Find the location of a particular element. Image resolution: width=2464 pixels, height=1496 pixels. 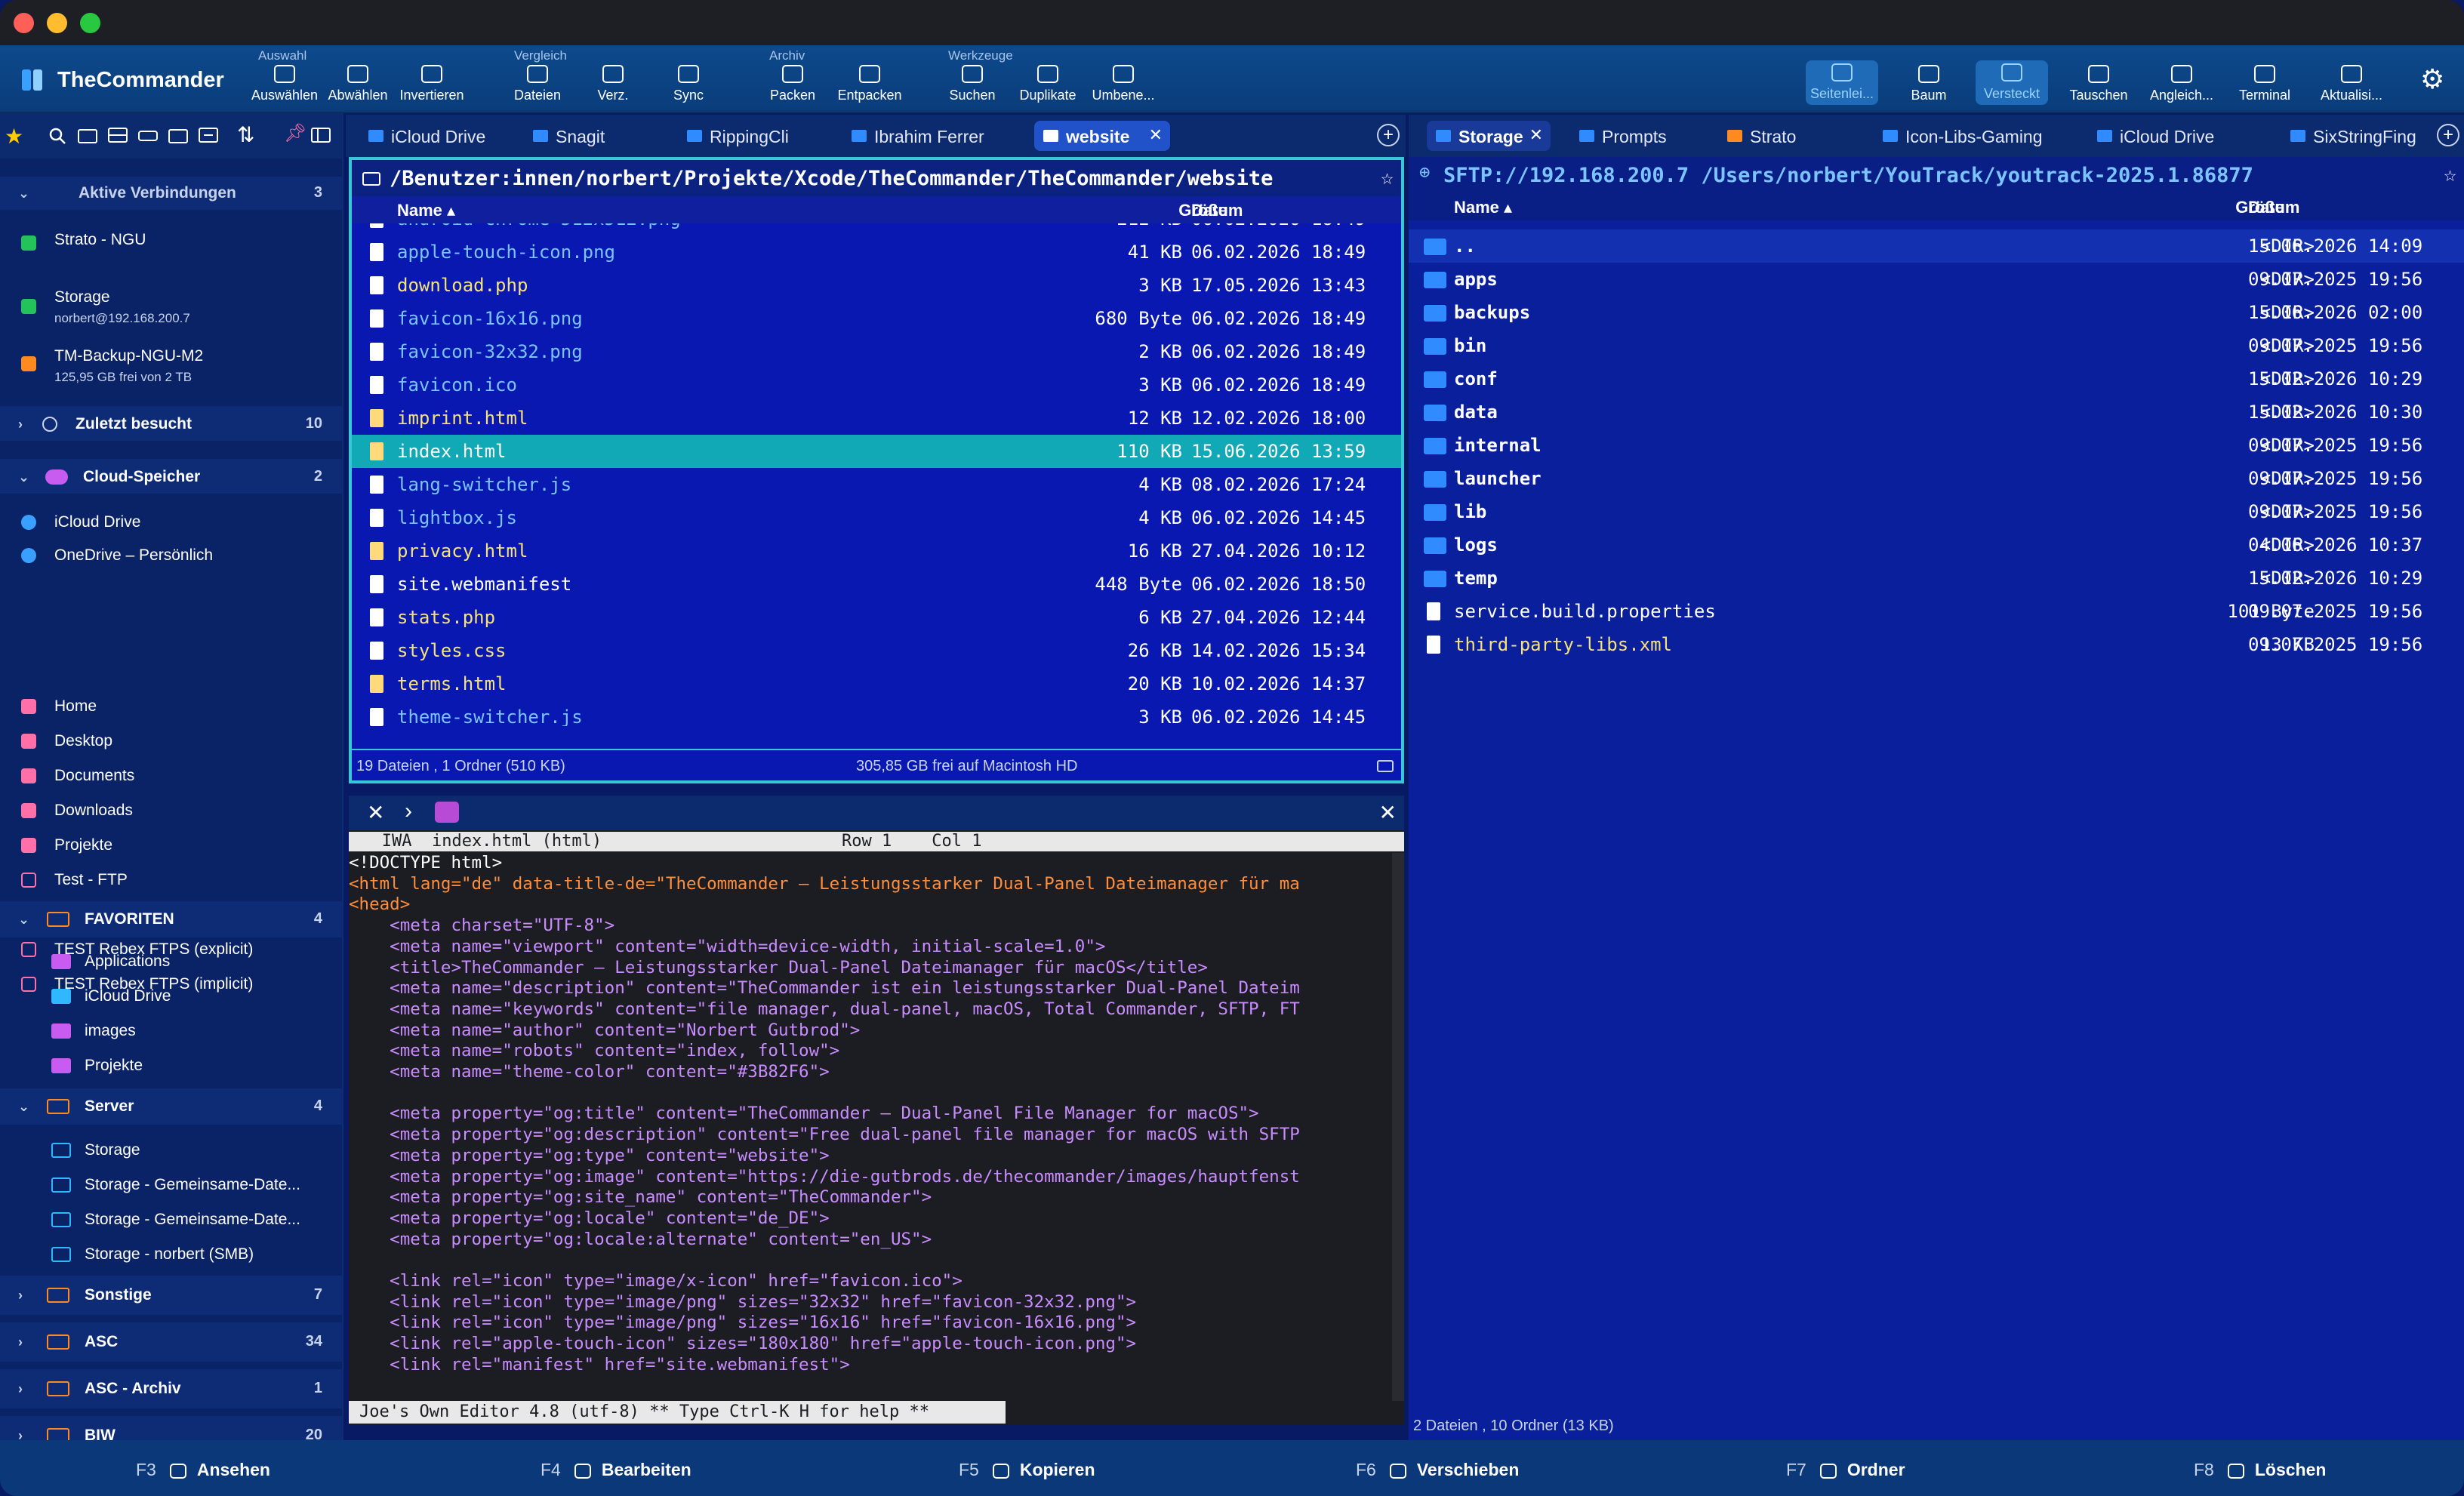

section-cloud: ⌄ Cloud-Speicher 2 is located at coordinates (171, 477).